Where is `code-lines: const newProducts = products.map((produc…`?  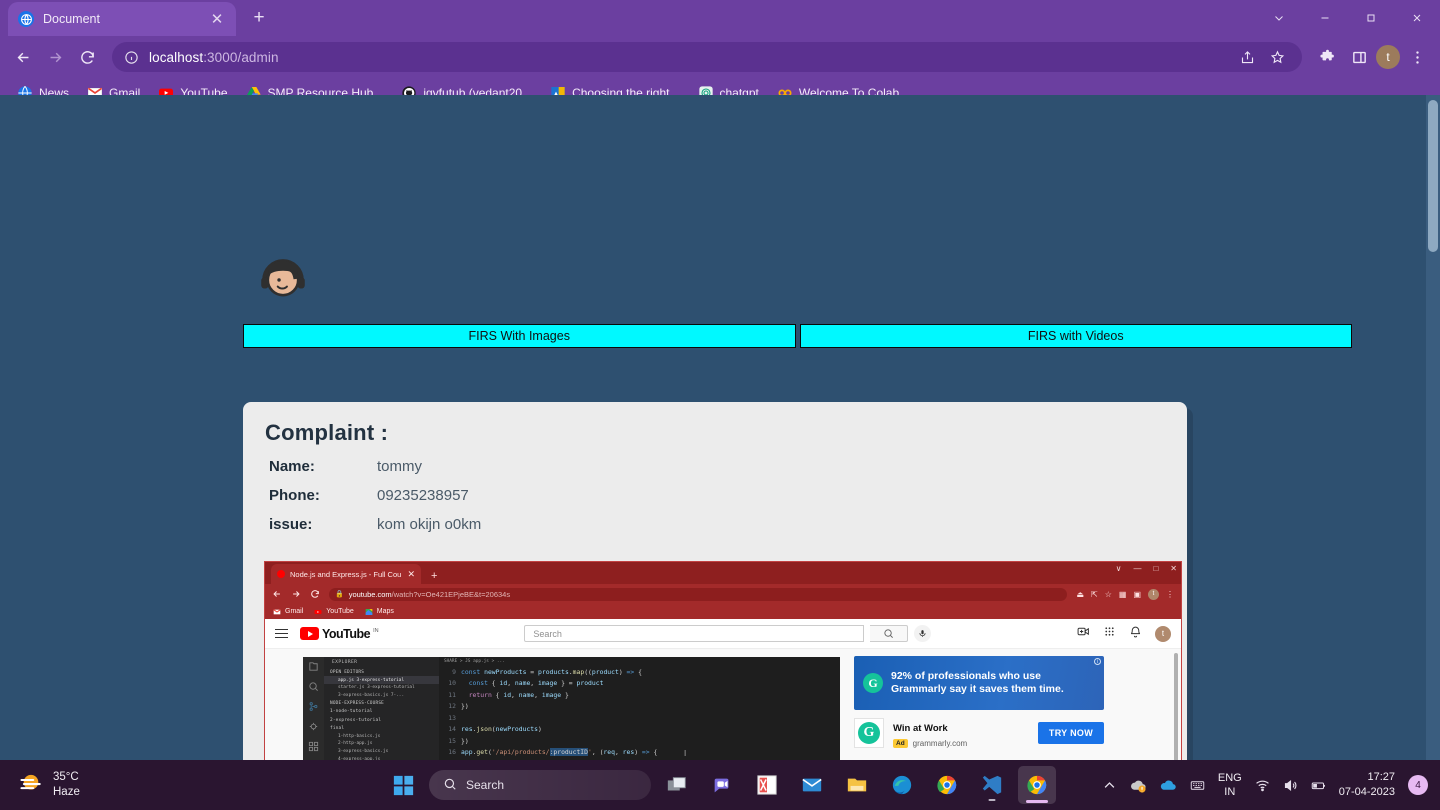
code-lines: const newProducts = products.map((produc… is located at coordinates (559, 714).